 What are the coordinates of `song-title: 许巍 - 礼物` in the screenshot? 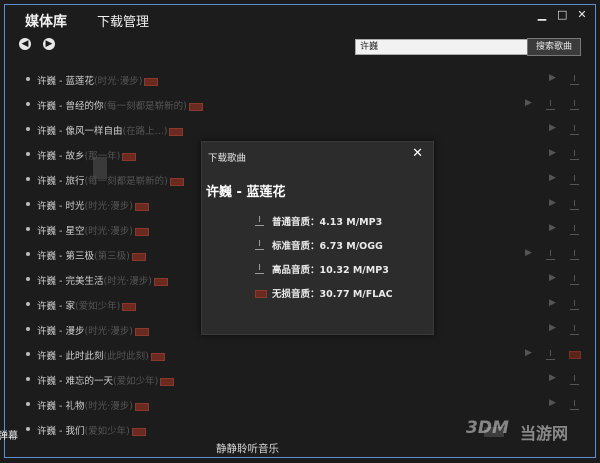 It's located at (61, 406).